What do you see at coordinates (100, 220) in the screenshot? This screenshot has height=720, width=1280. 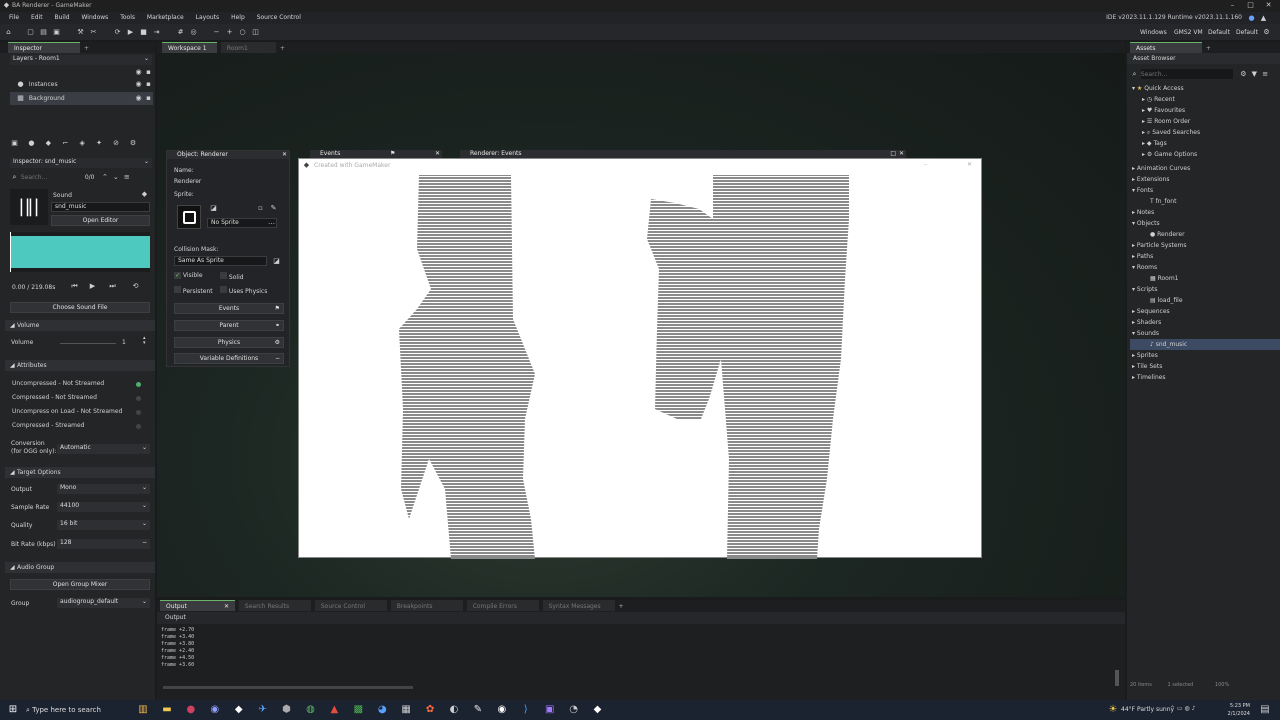 I see `open-editor-button: Open Editor` at bounding box center [100, 220].